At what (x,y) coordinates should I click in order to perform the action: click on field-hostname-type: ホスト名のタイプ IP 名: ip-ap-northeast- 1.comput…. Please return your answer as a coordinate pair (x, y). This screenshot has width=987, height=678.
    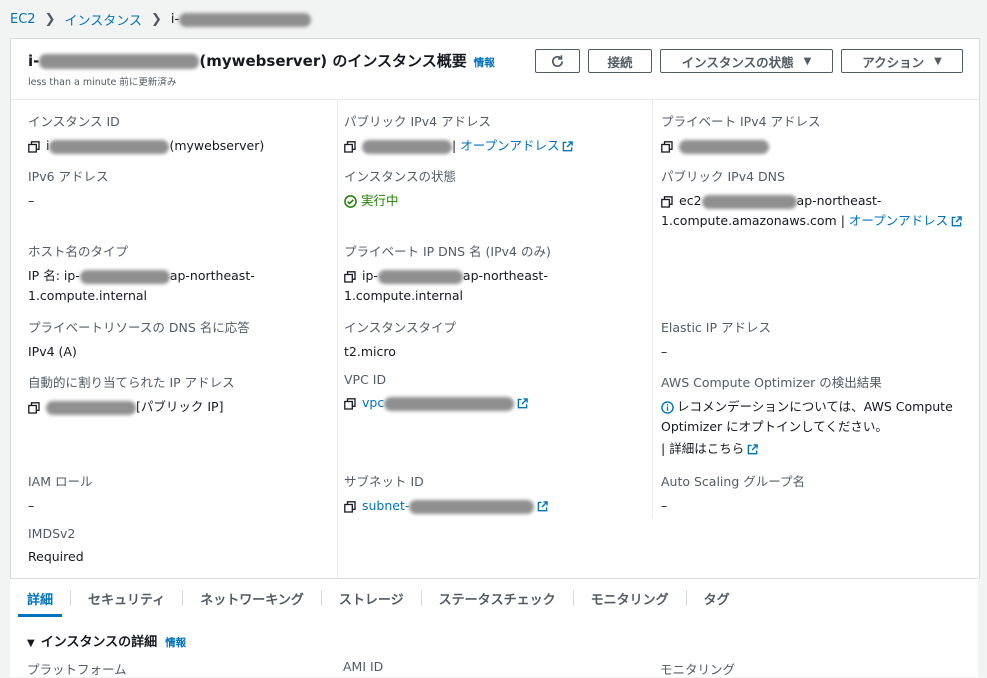
    Looking at the image, I should click on (141, 273).